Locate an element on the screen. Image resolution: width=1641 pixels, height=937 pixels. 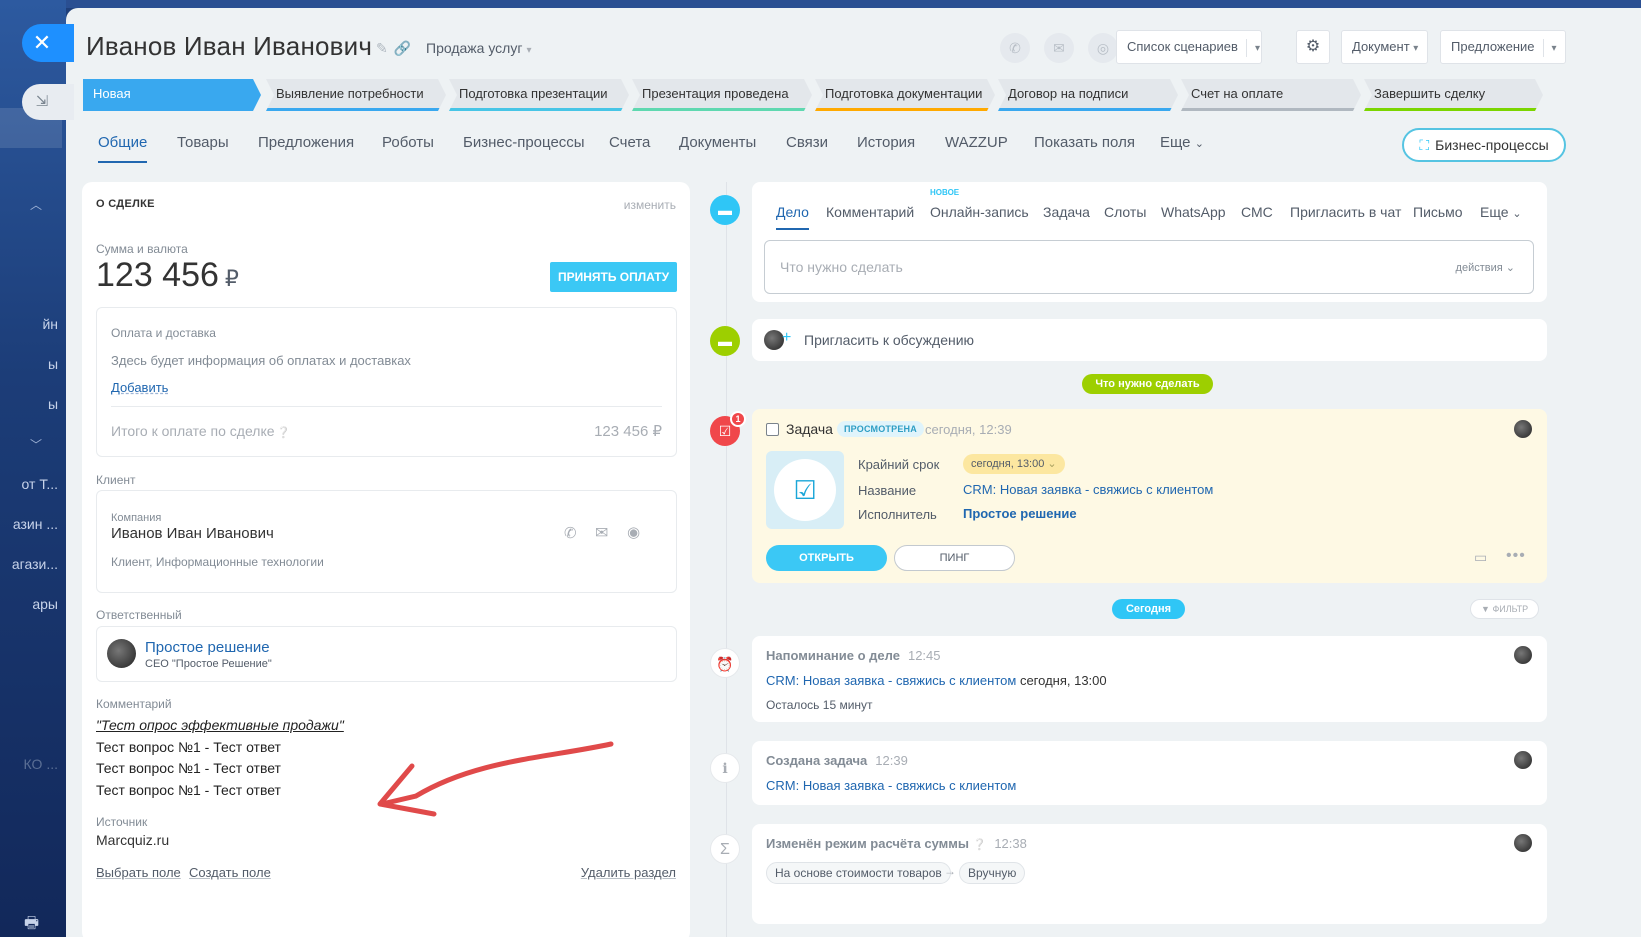
stage-presentation-done: Презентация проведена is located at coordinates (722, 95).